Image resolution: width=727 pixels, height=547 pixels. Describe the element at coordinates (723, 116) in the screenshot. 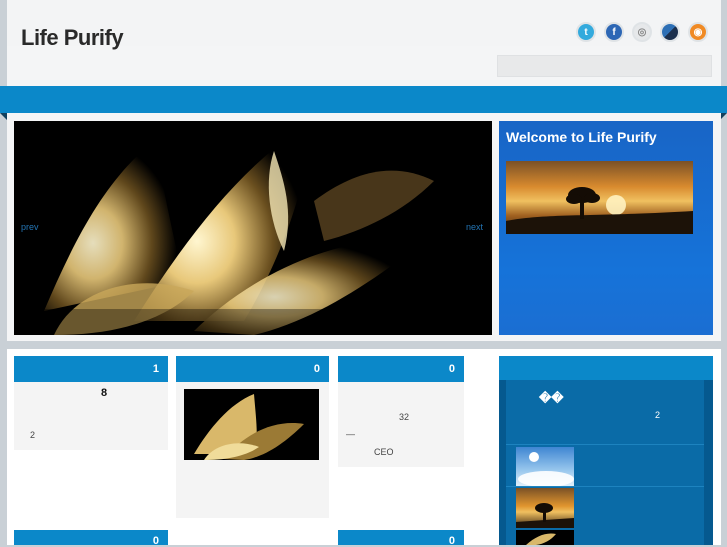

I see `nav-ribbon-fold-right` at that location.